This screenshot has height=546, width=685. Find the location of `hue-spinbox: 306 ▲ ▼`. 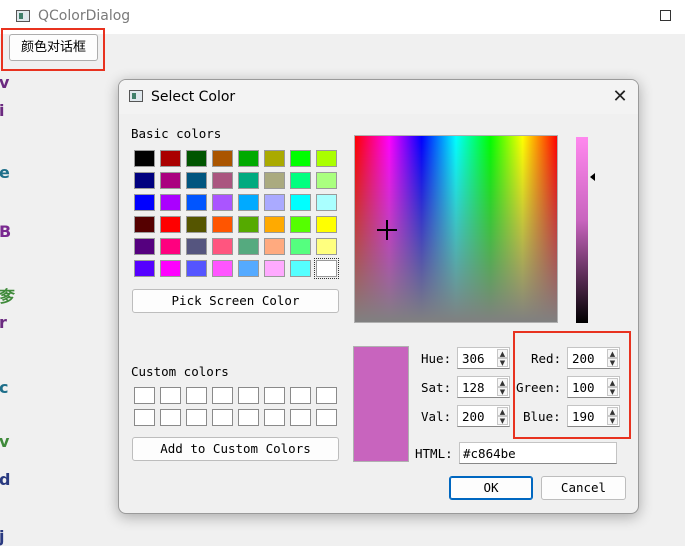

hue-spinbox: 306 ▲ ▼ is located at coordinates (483, 358).